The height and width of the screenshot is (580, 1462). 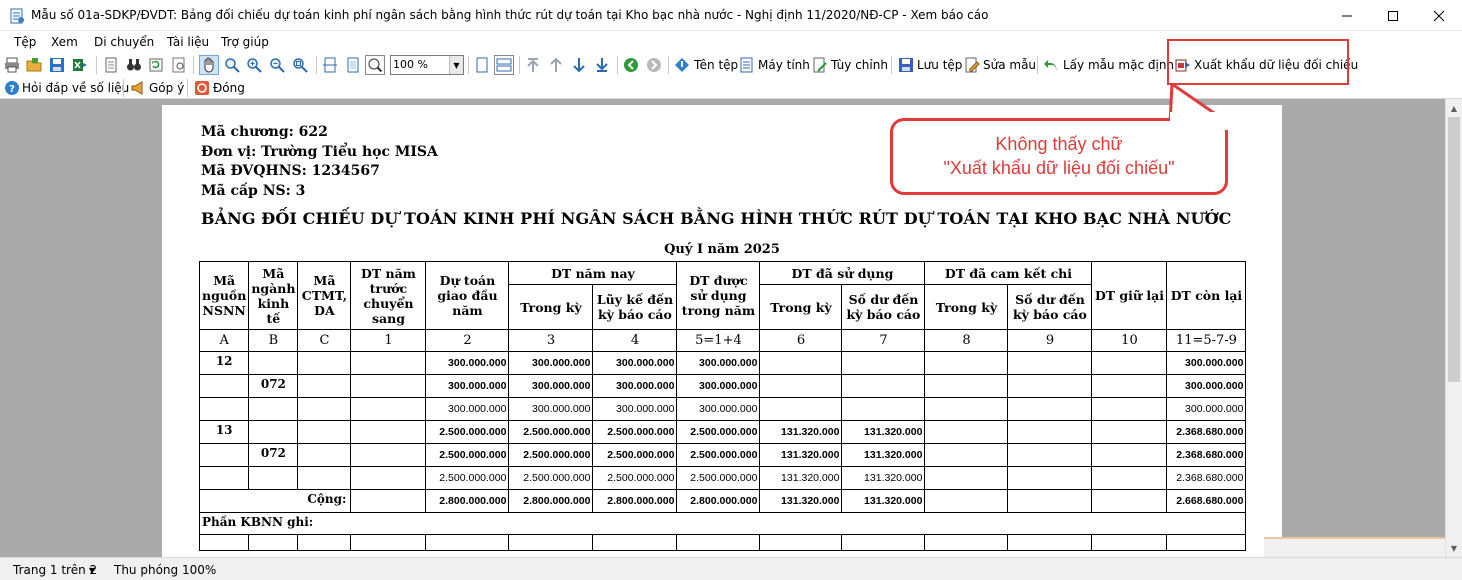 What do you see at coordinates (1129, 340) in the screenshot?
I see `index-cell: 10` at bounding box center [1129, 340].